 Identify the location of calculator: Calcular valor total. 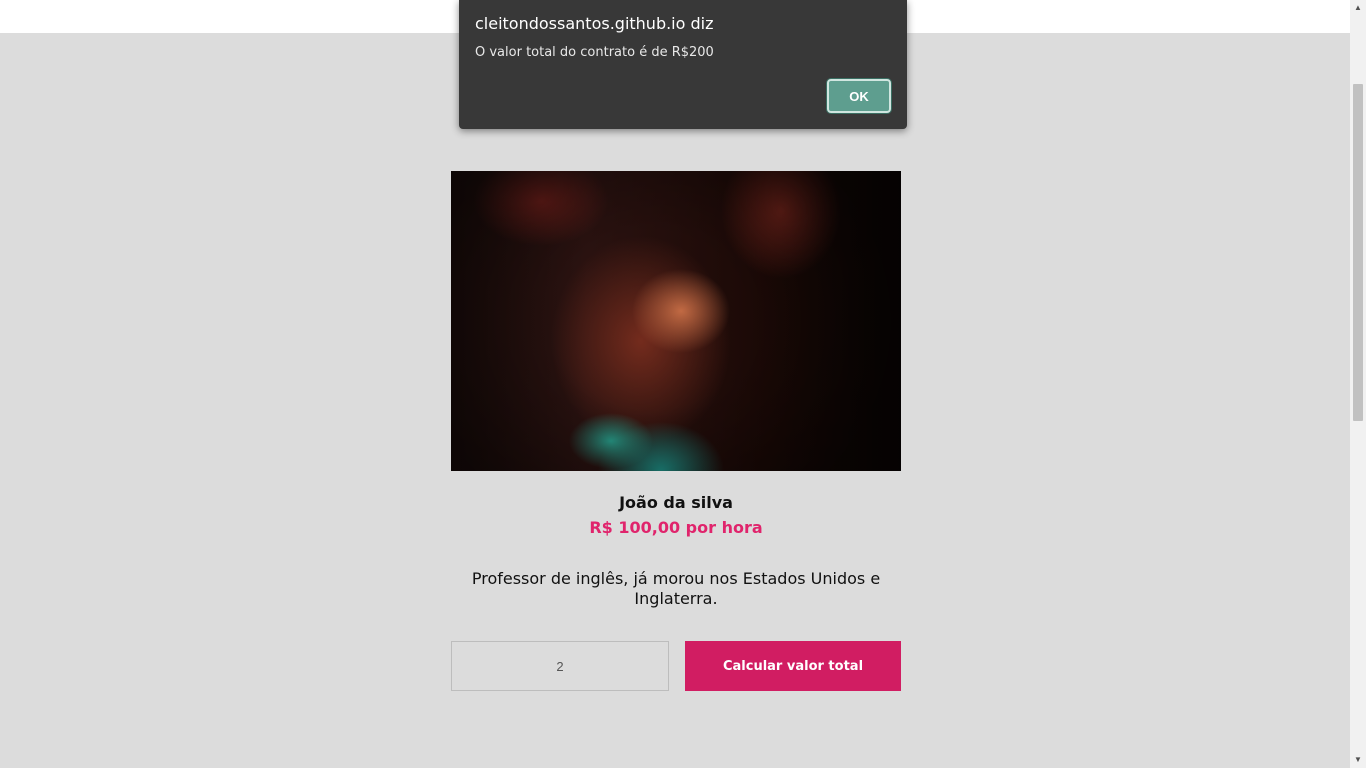
(676, 666).